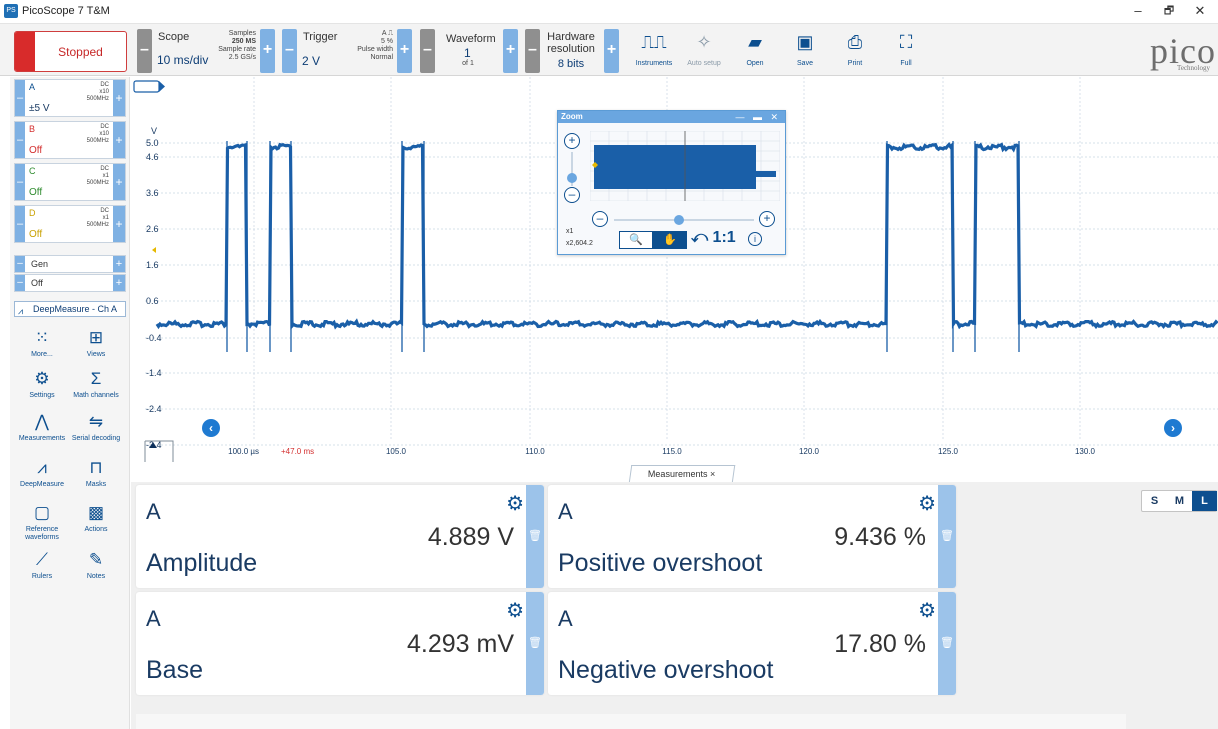  Describe the element at coordinates (675, 167) in the screenshot. I see `zoom-overview-waveform` at that location.